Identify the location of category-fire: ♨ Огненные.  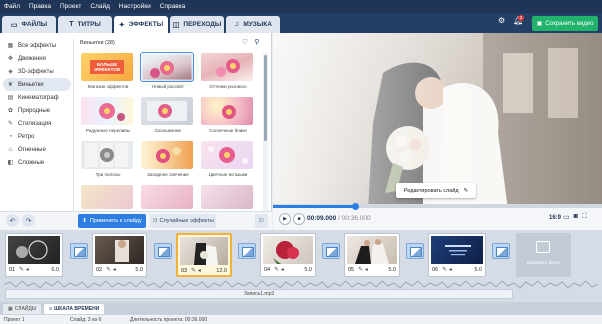
(37, 149).